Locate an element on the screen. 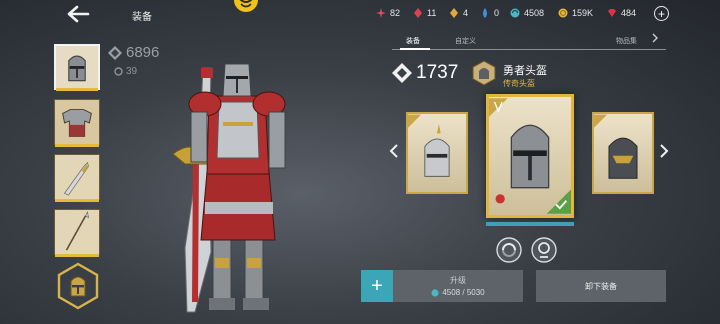  resource-red-gem: 11 is located at coordinates (424, 13).